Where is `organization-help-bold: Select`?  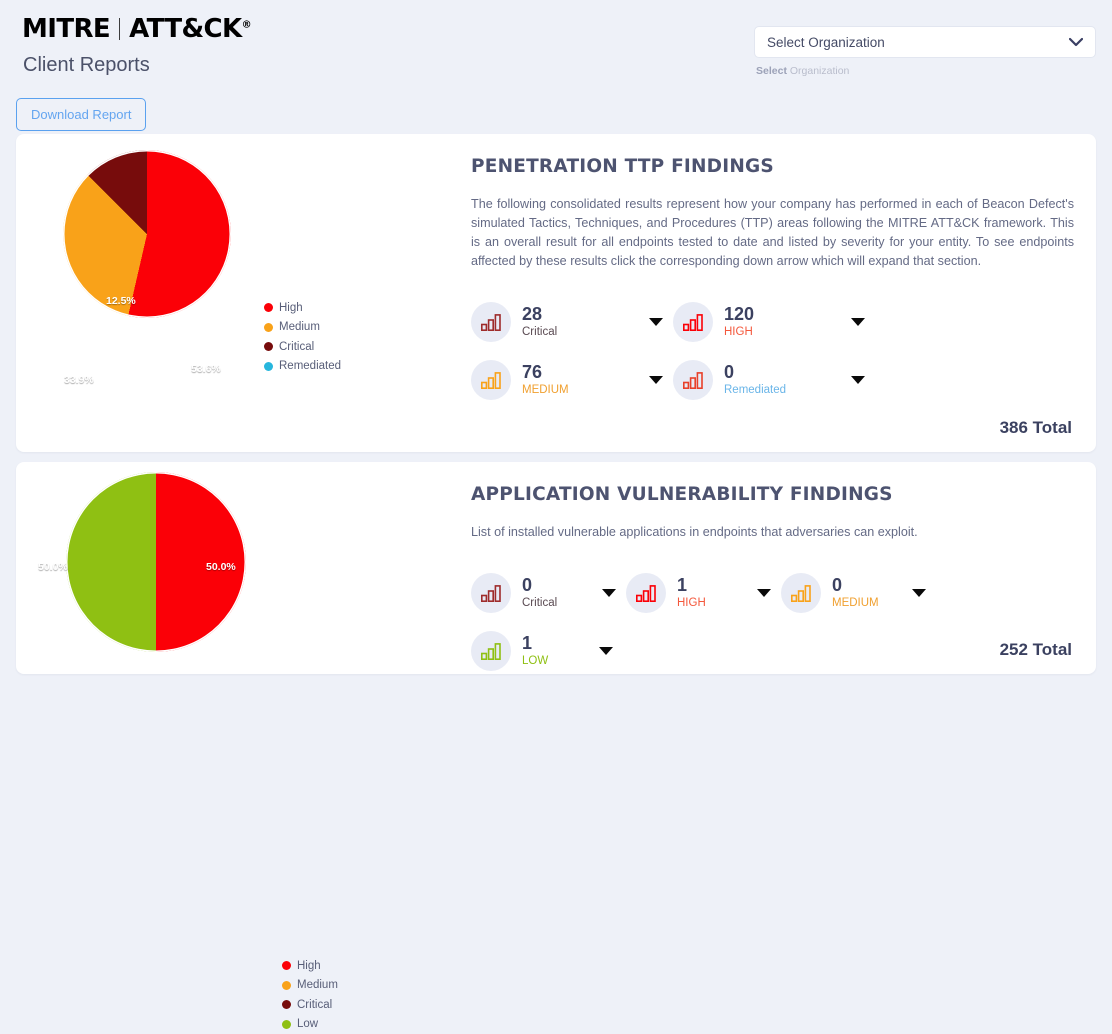
organization-help-bold: Select is located at coordinates (771, 71).